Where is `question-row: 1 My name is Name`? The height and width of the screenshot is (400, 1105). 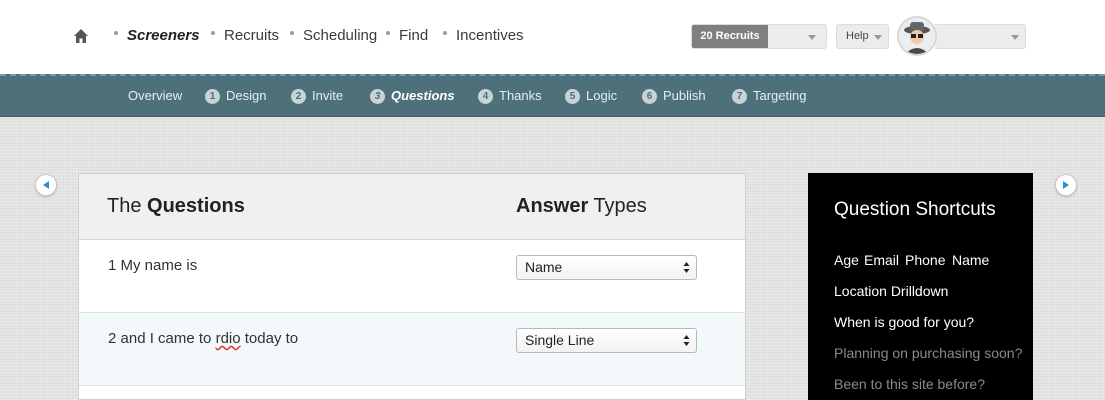 question-row: 1 My name is Name is located at coordinates (412, 276).